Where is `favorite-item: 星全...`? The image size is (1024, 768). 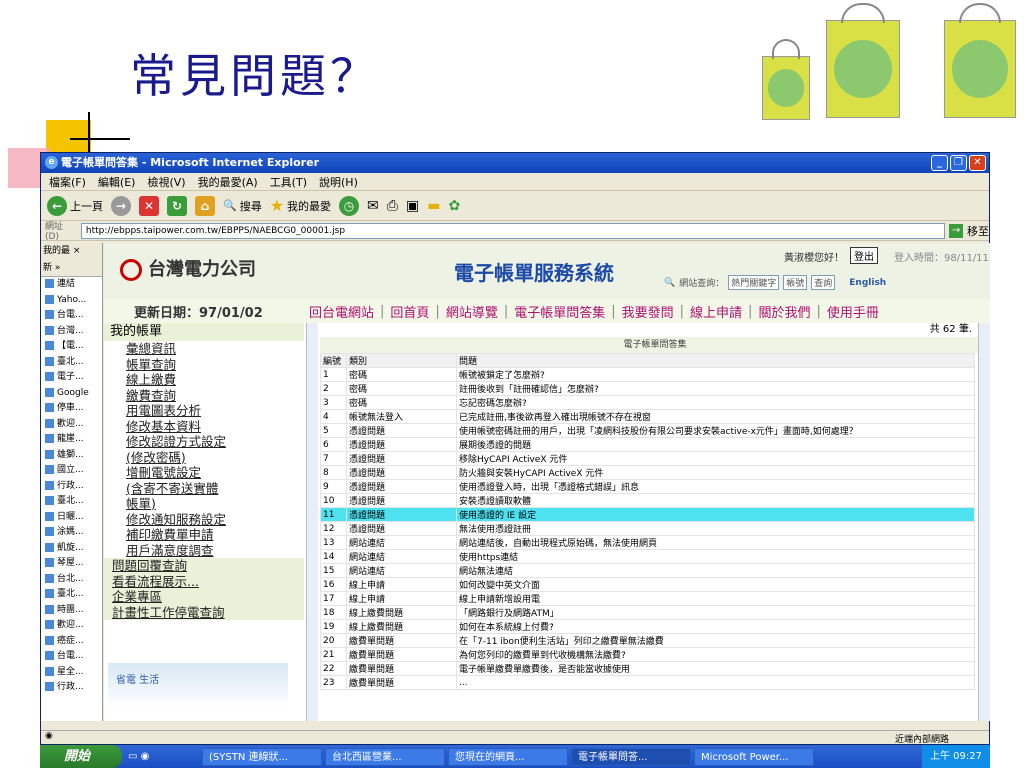
favorite-item: 星全... is located at coordinates (71, 673).